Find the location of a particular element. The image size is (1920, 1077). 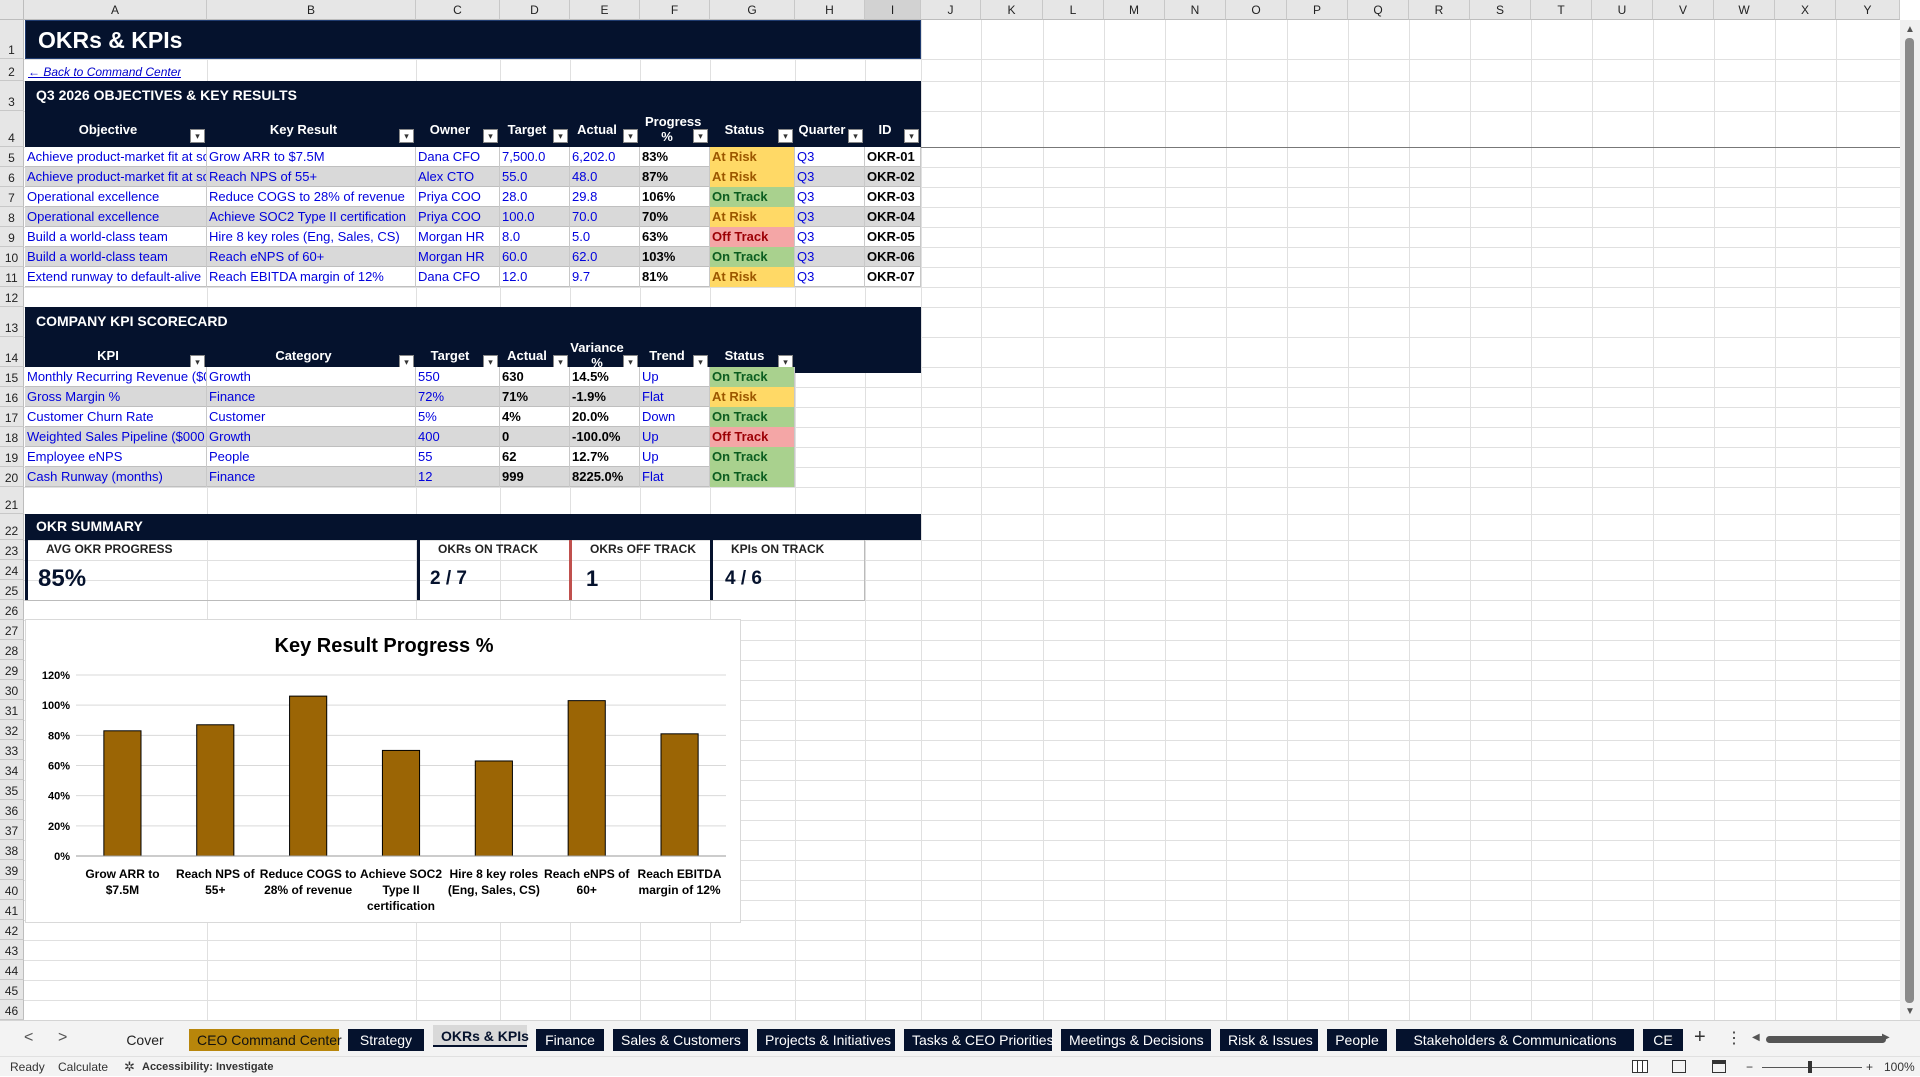

row-header: 2 is located at coordinates (12, 70).